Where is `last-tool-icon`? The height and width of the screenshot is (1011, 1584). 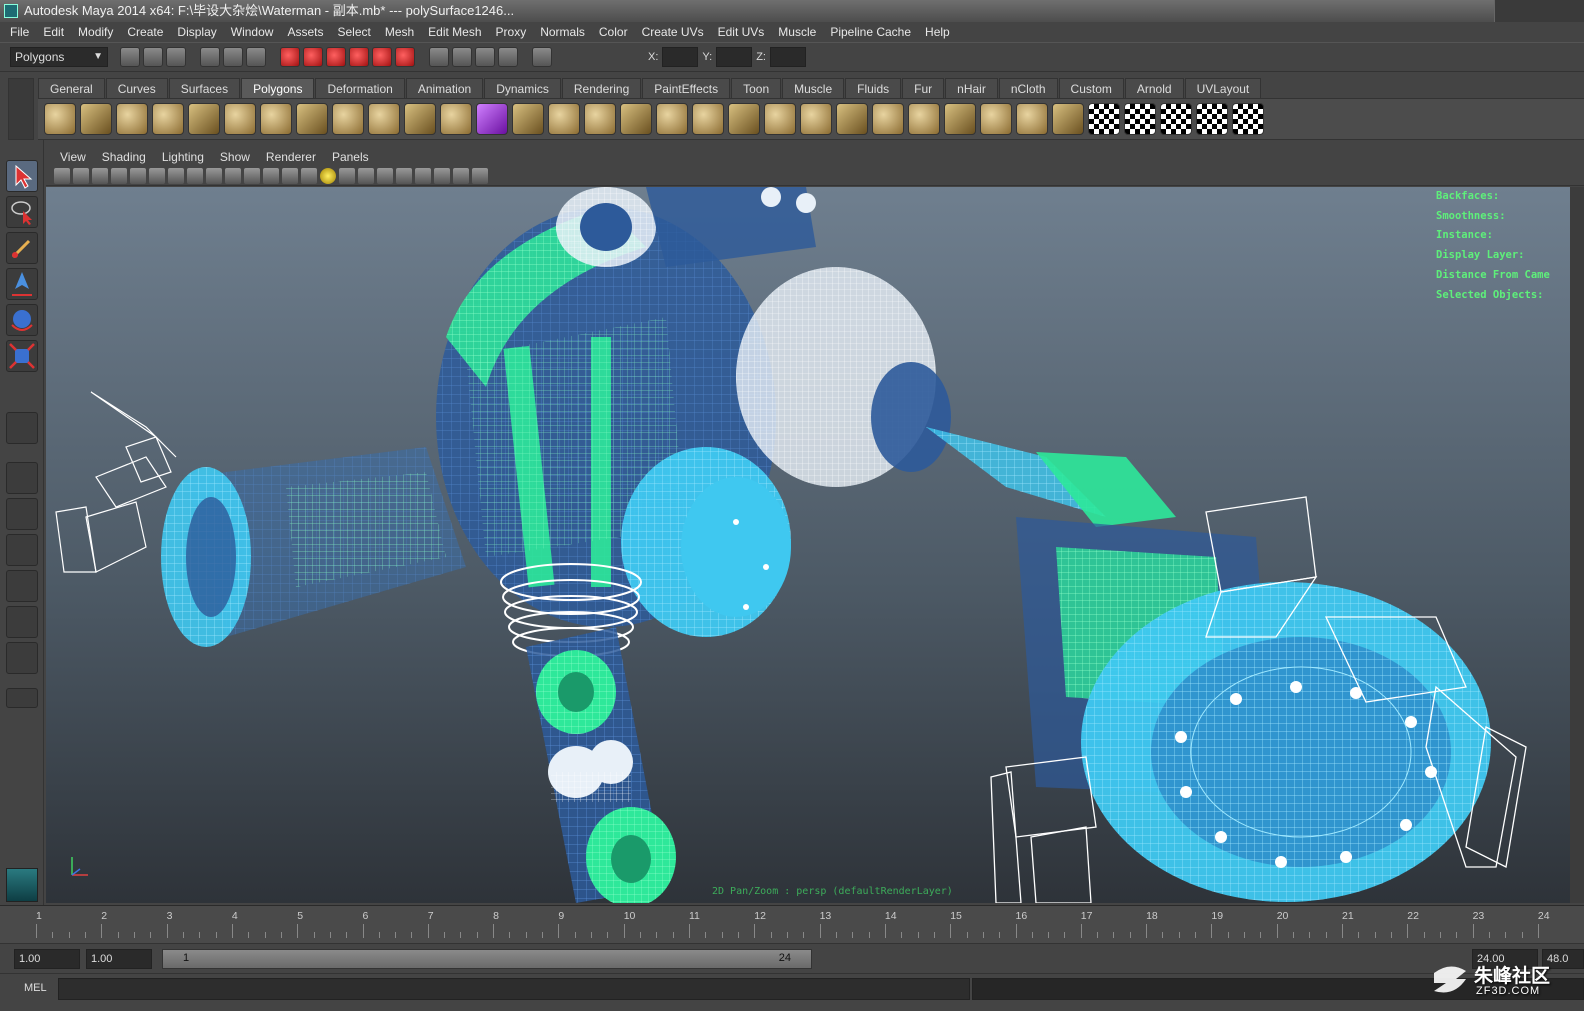
last-tool-icon is located at coordinates (22, 428).